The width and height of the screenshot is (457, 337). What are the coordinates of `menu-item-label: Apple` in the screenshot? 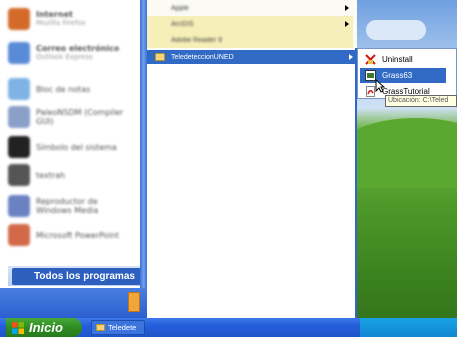 It's located at (180, 8).